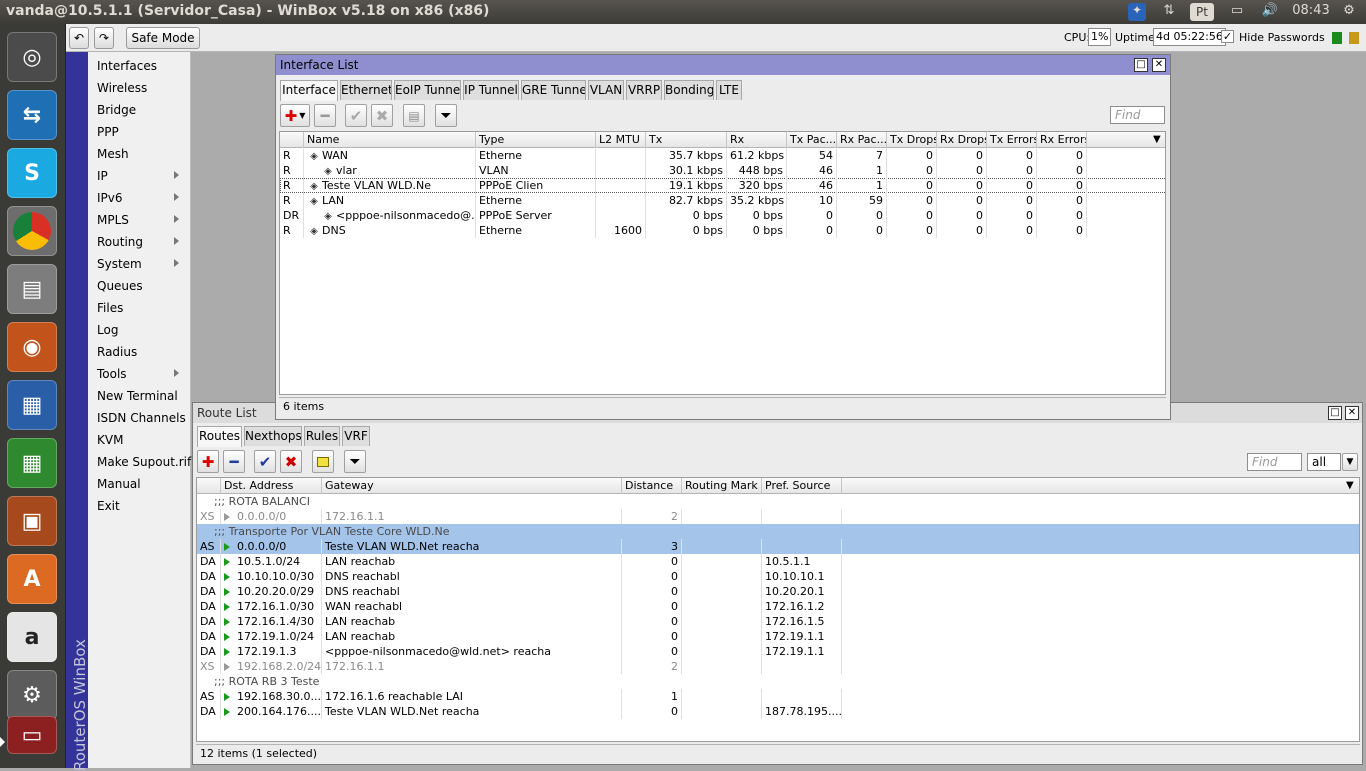  I want to click on col-dst-address: Dst. Address, so click(271, 486).